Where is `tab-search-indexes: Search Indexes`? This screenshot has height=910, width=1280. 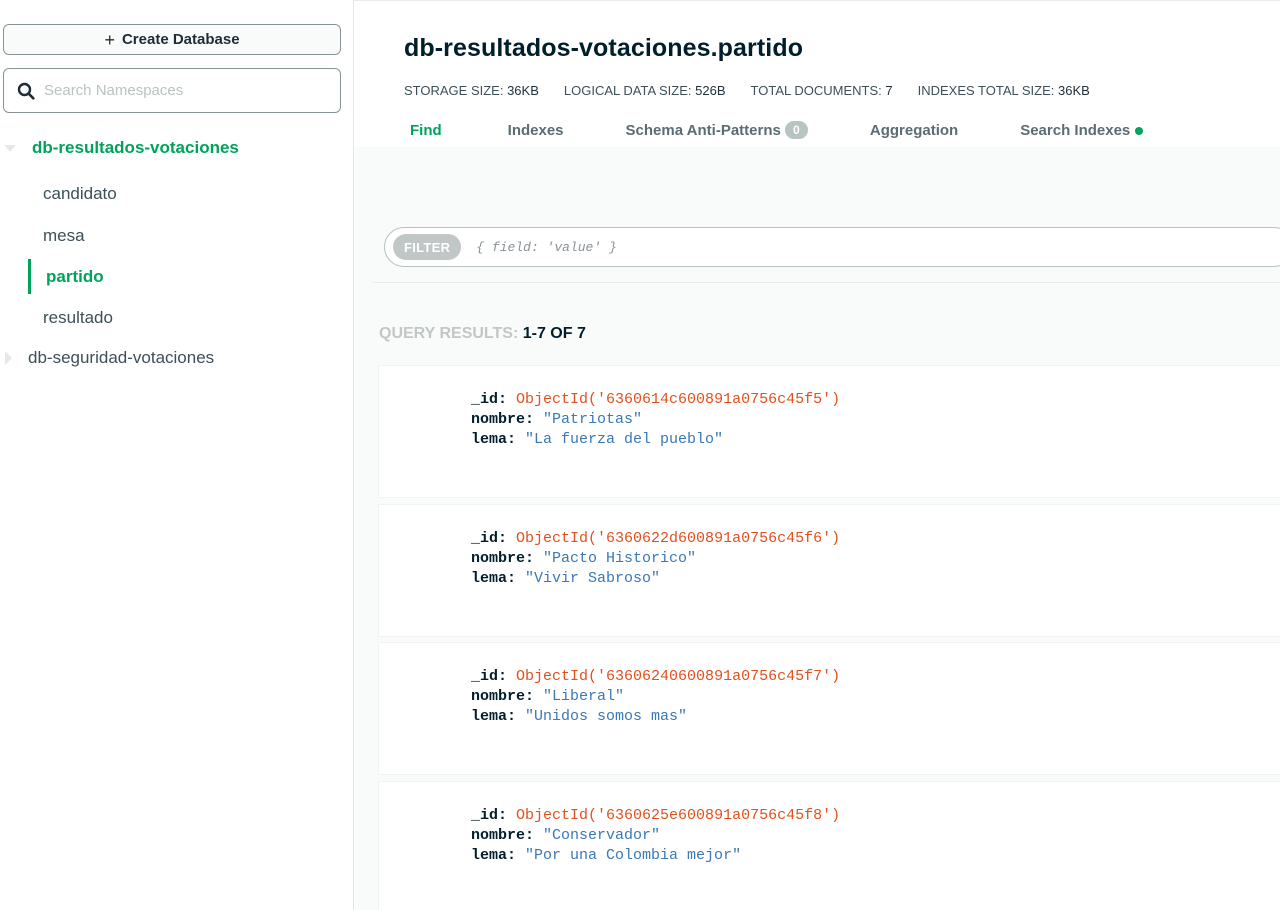
tab-search-indexes: Search Indexes is located at coordinates (1082, 130).